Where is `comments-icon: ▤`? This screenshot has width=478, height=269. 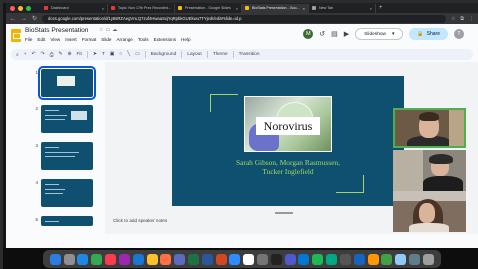 comments-icon: ▤ is located at coordinates (334, 34).